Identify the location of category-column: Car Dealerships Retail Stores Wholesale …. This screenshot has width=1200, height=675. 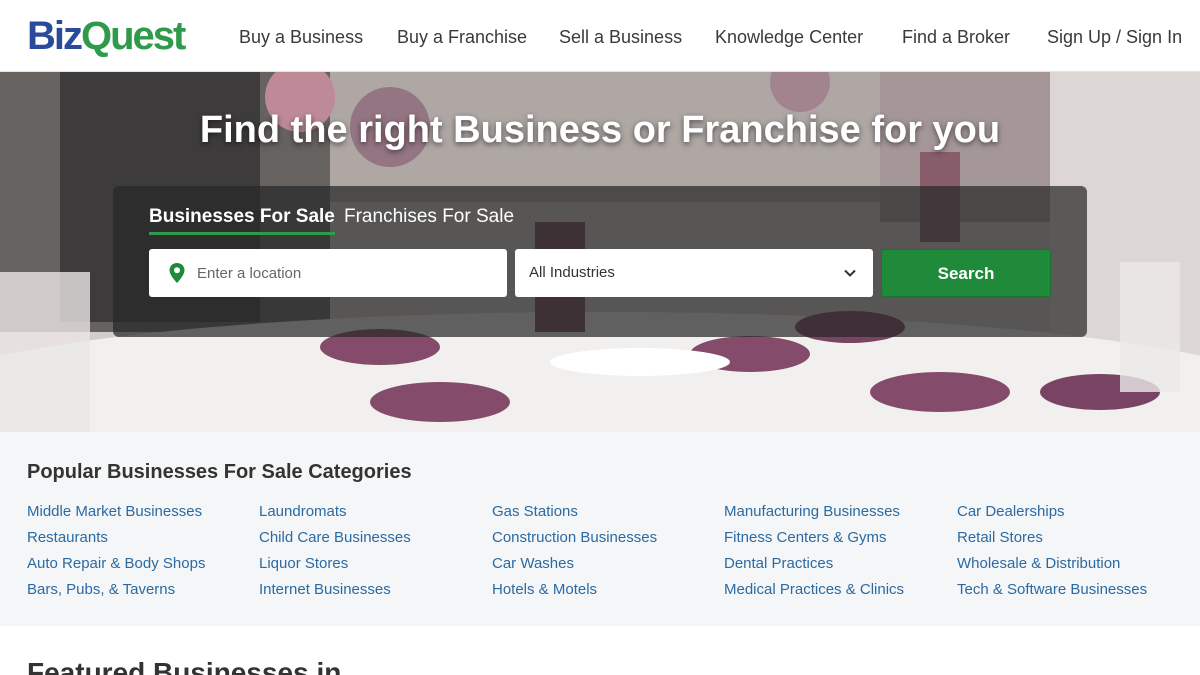
(1052, 551).